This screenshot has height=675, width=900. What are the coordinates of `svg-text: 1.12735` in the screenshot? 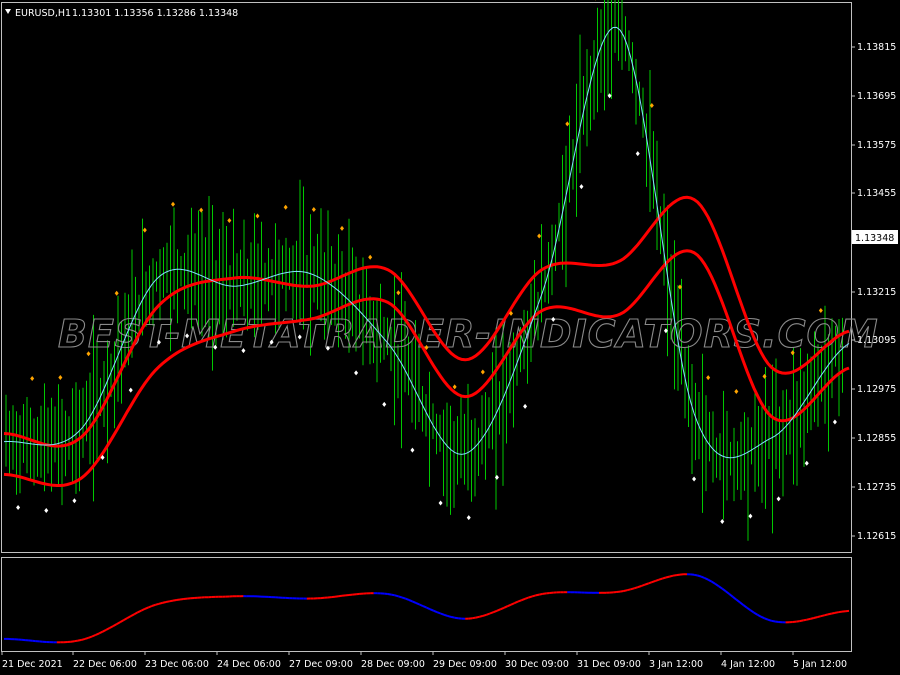 It's located at (876, 487).